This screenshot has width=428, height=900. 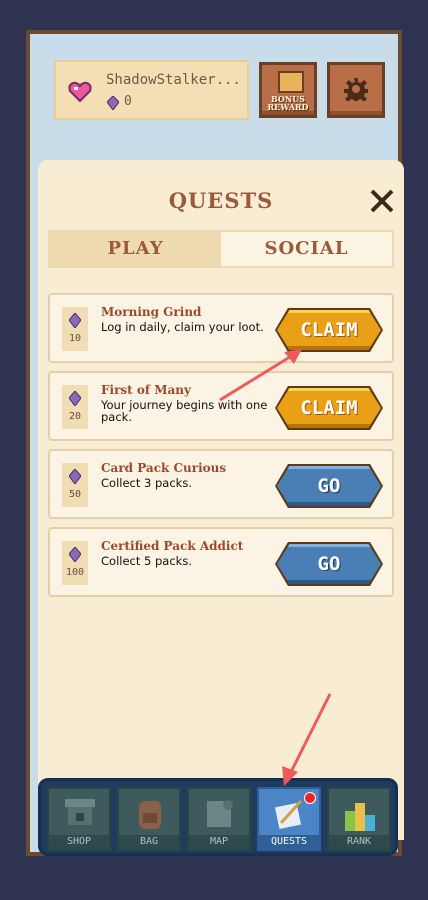 I want to click on nav-label: RANK, so click(x=359, y=842).